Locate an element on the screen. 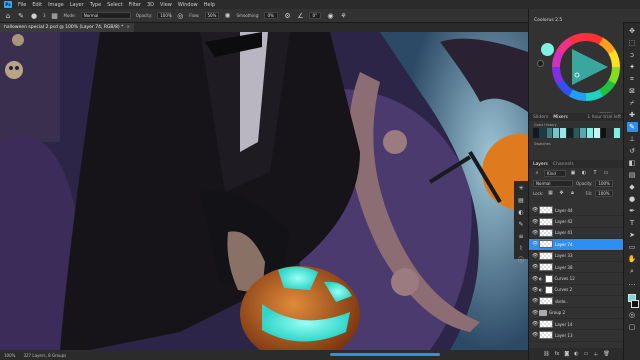  info-icon: ⓘ is located at coordinates (521, 260).